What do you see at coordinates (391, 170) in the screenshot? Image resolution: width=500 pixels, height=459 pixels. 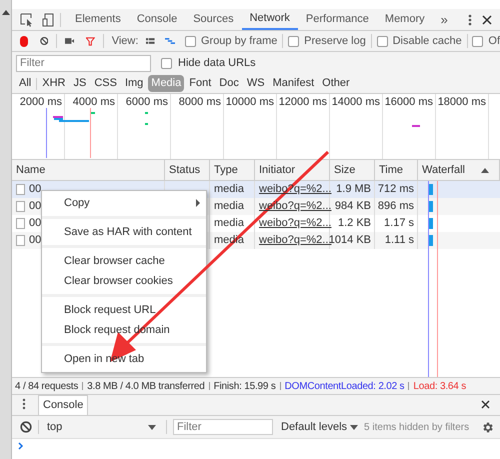 I see `column-header: Time` at bounding box center [391, 170].